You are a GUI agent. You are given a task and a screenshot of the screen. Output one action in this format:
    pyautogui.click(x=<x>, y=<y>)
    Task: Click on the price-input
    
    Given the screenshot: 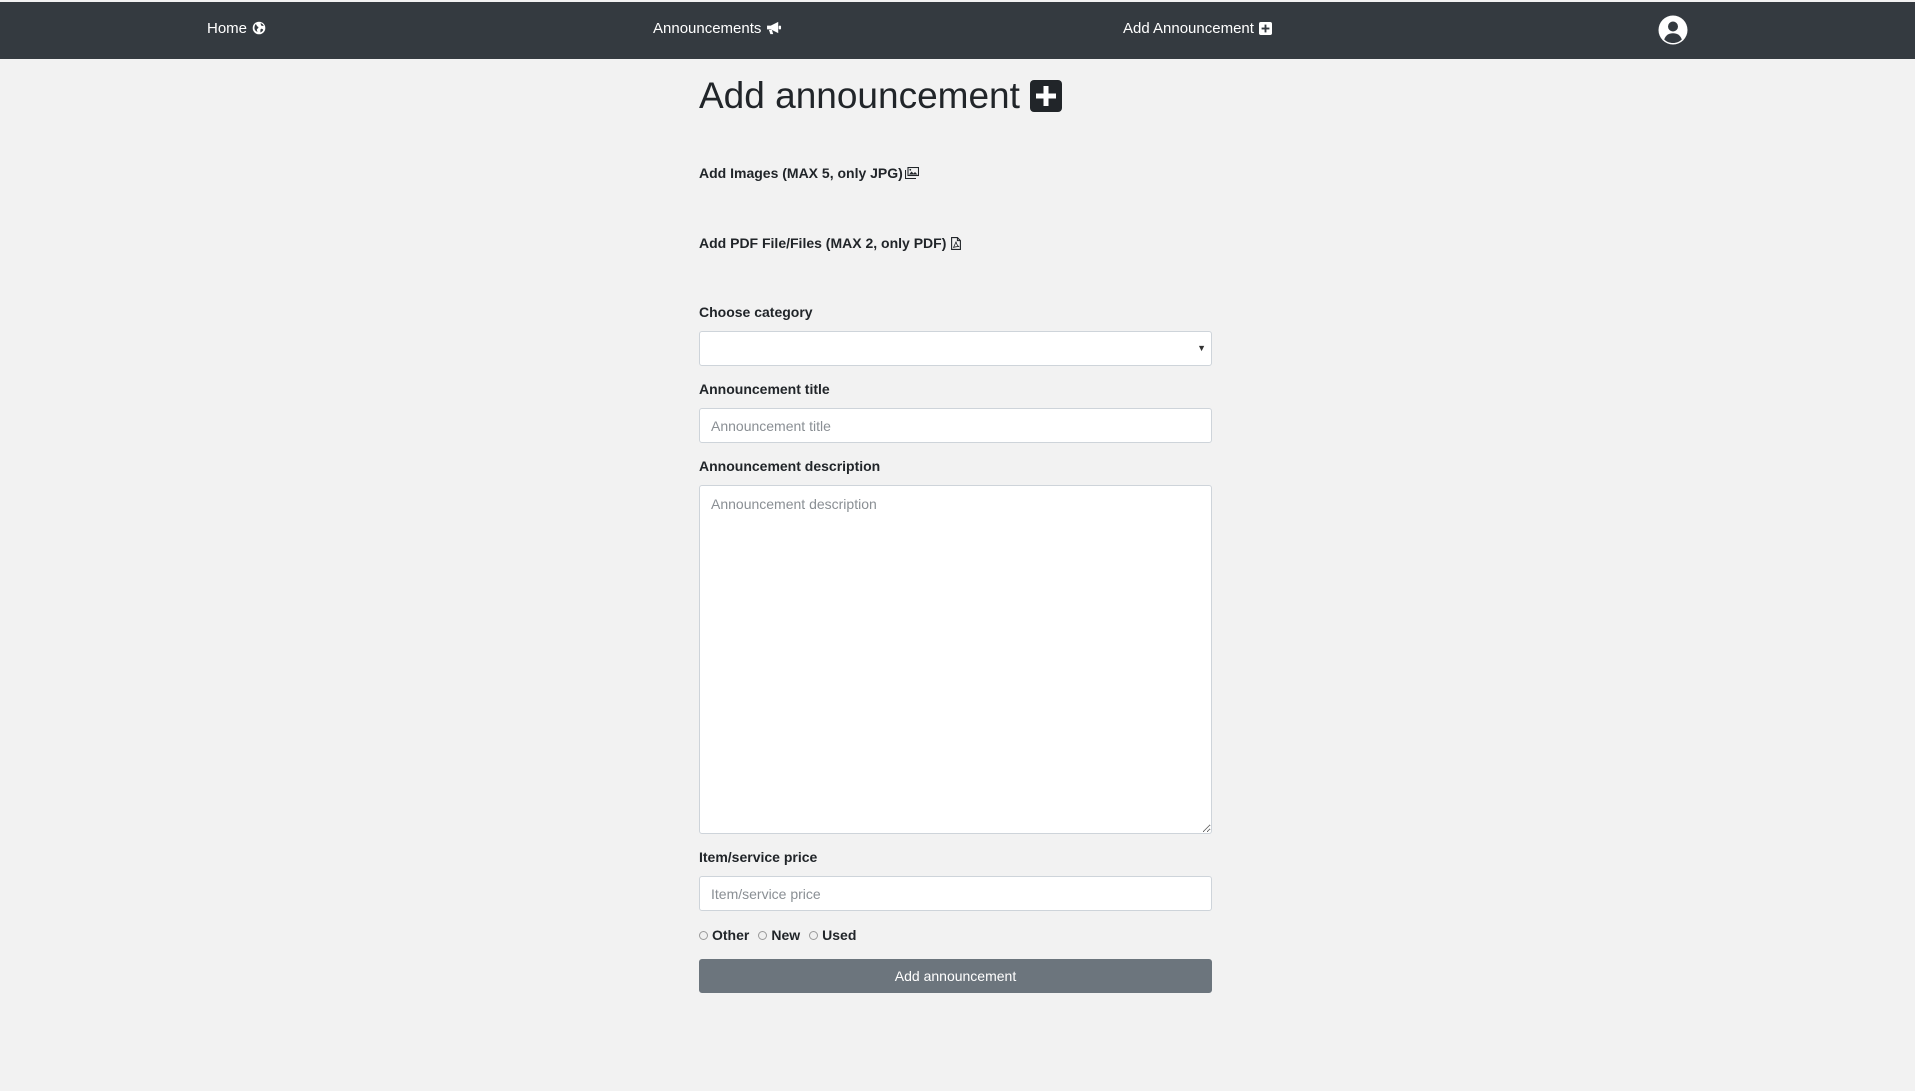 What is the action you would take?
    pyautogui.click(x=955, y=893)
    